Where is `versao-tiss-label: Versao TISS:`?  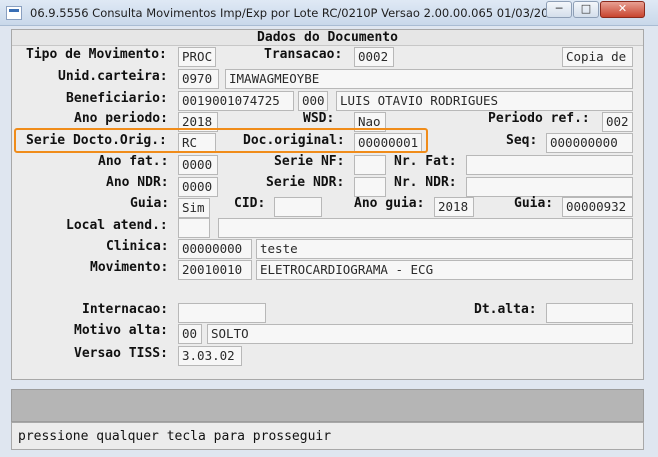
versao-tiss-label: Versao TISS: is located at coordinates (121, 353).